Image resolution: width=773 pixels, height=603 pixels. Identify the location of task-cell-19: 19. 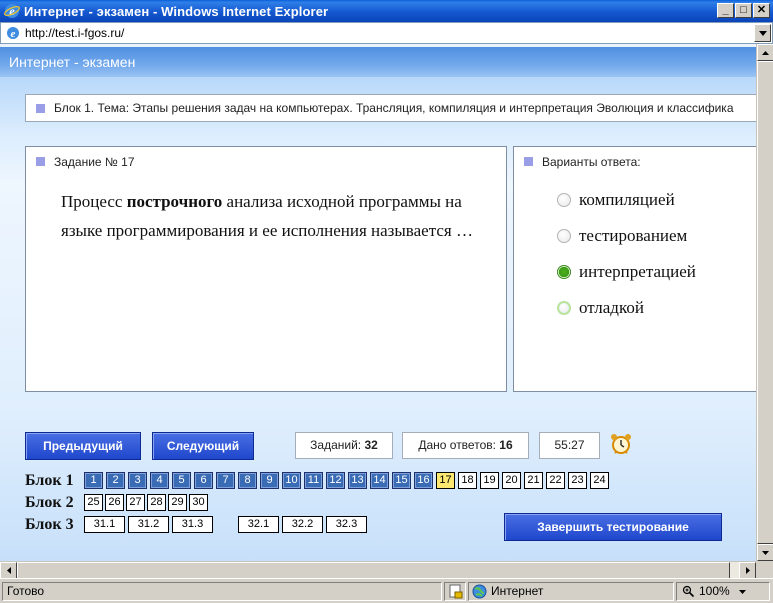
(489, 480).